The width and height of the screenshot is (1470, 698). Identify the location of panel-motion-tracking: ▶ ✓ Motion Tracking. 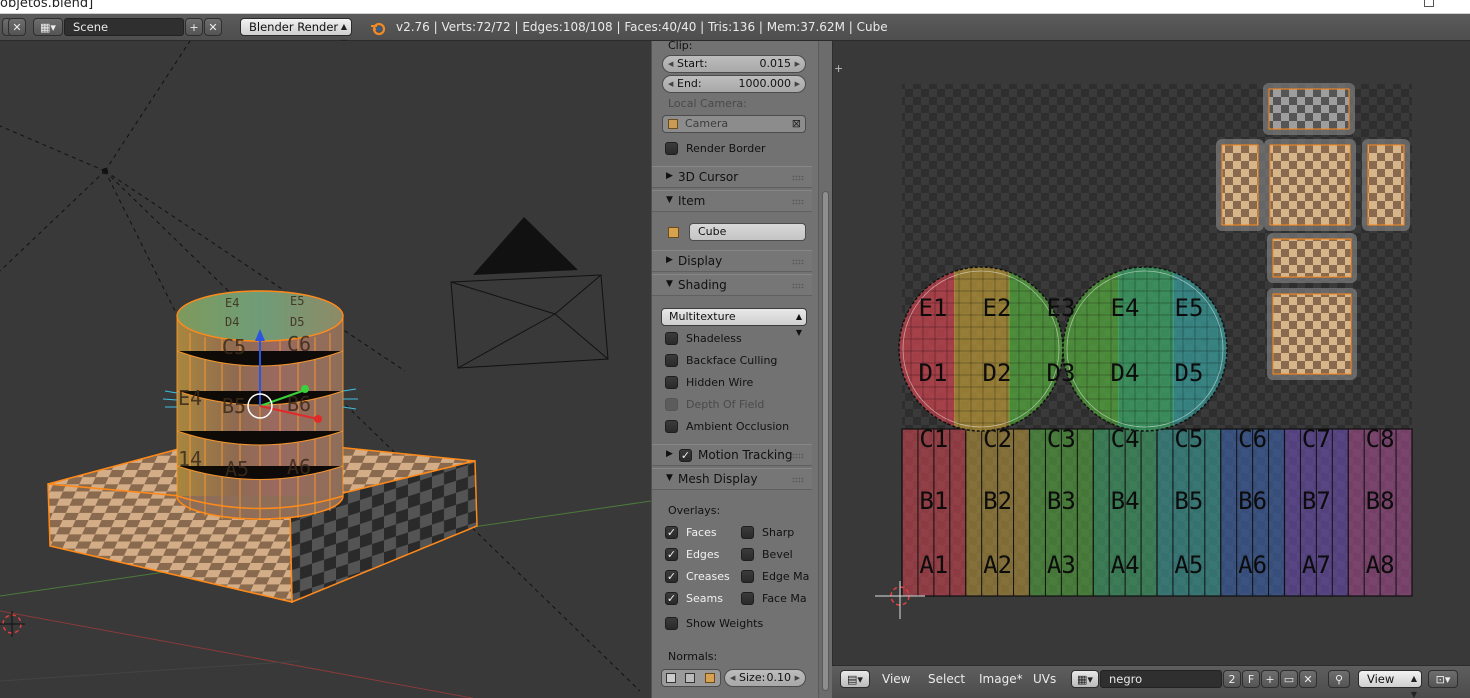
(732, 455).